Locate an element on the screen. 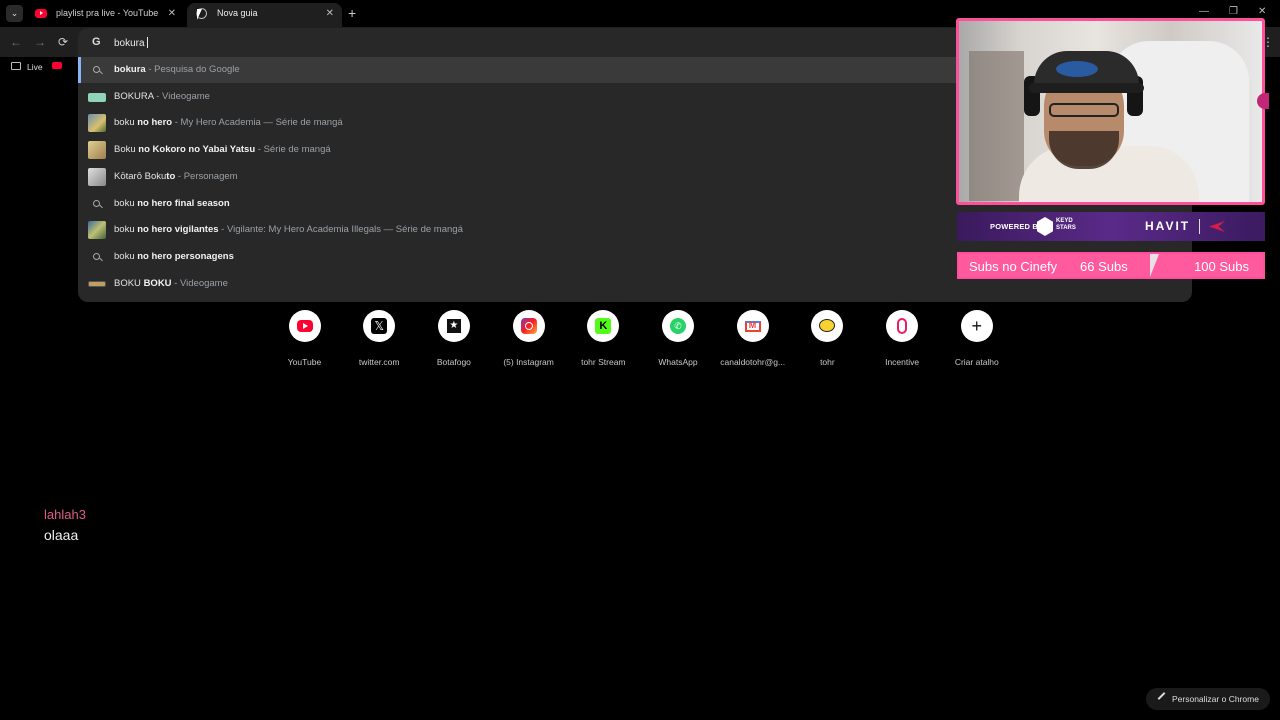  kick-icon: K is located at coordinates (603, 326).